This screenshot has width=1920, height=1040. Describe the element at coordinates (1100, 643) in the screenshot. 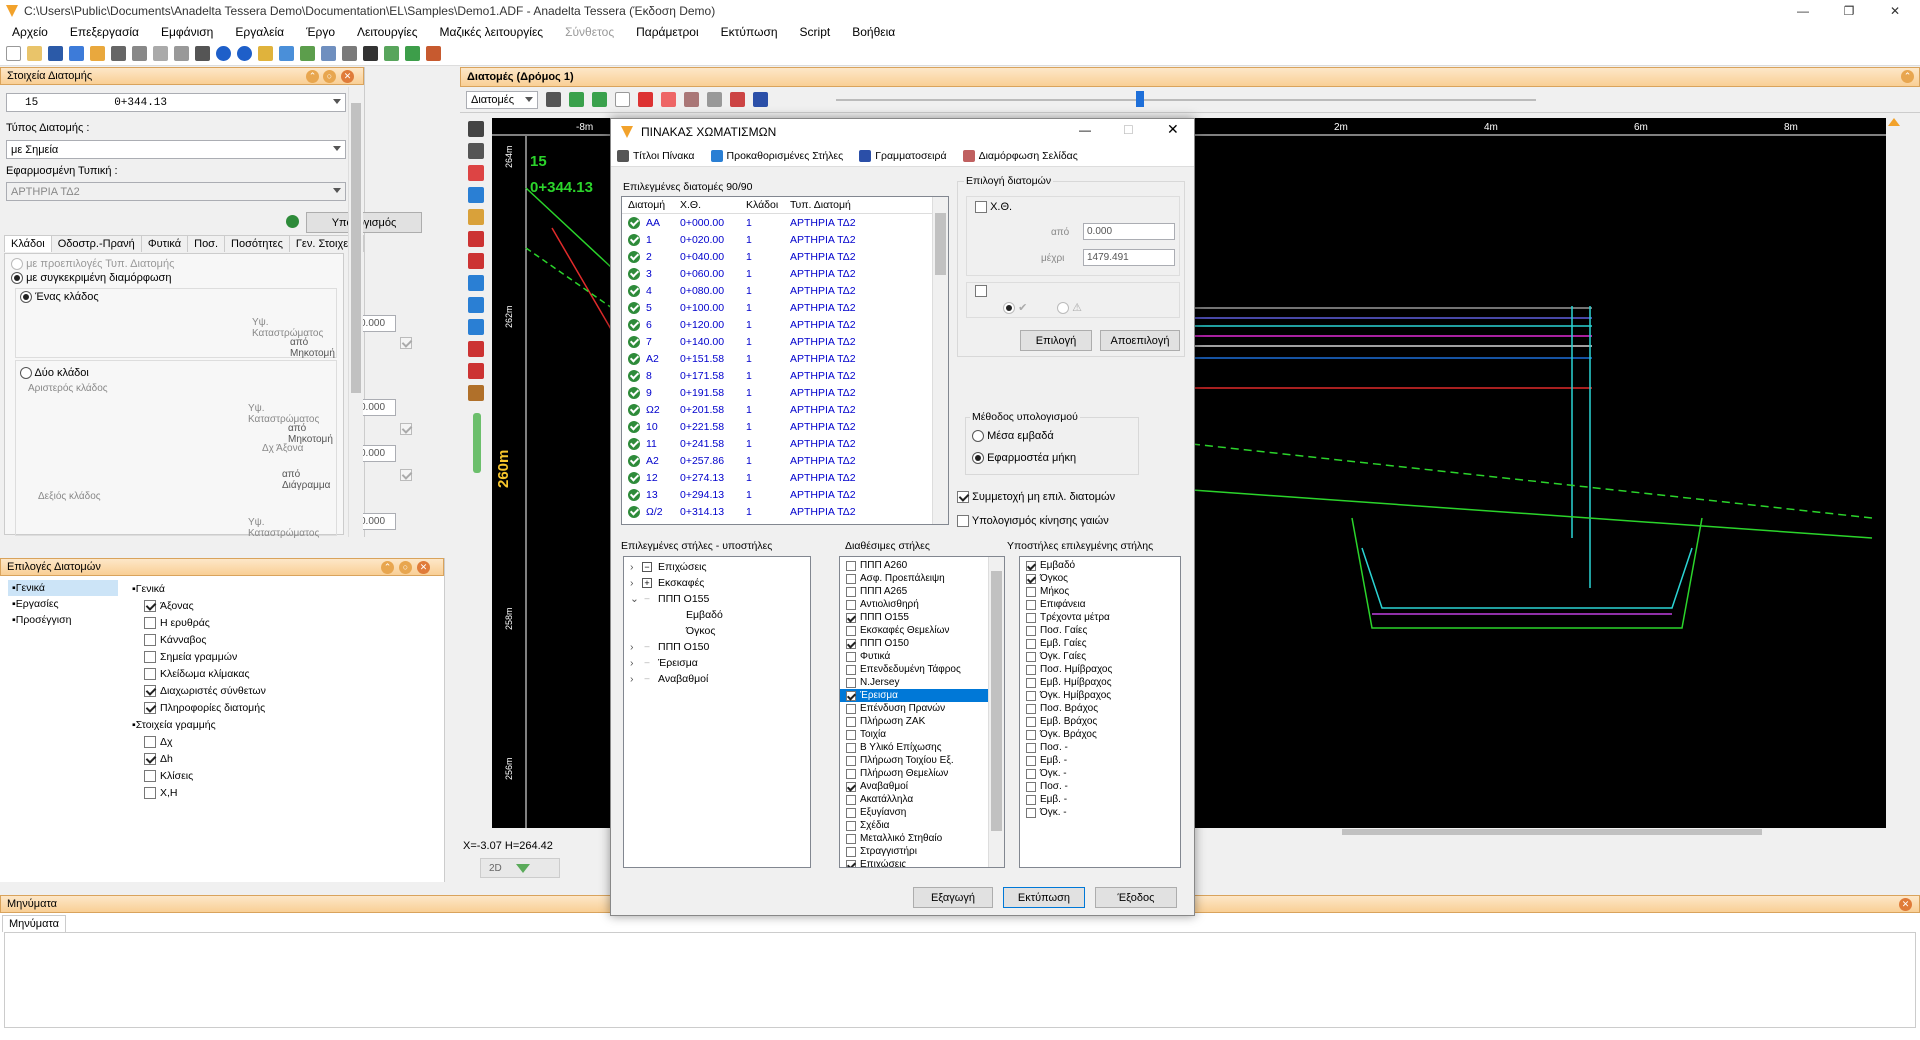

I see `list-item: Εμβ. Γαίες` at that location.